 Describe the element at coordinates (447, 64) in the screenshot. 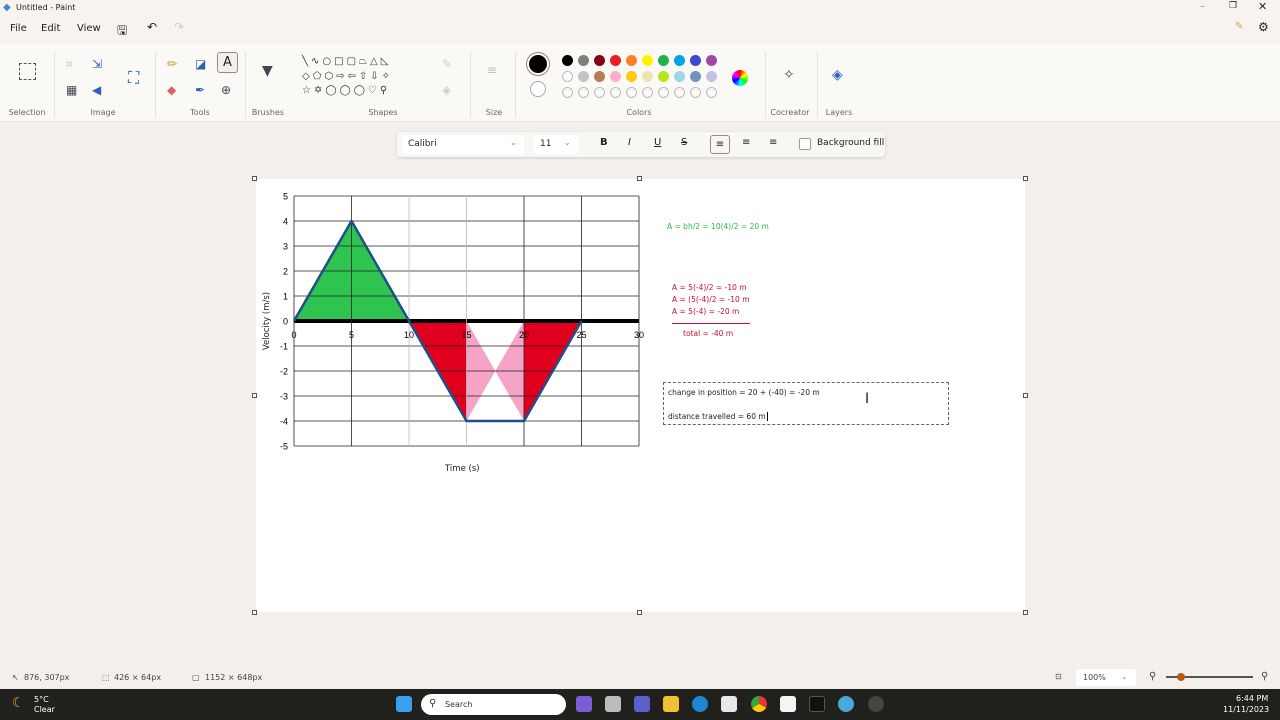

I see `outline-icon: ✎` at that location.